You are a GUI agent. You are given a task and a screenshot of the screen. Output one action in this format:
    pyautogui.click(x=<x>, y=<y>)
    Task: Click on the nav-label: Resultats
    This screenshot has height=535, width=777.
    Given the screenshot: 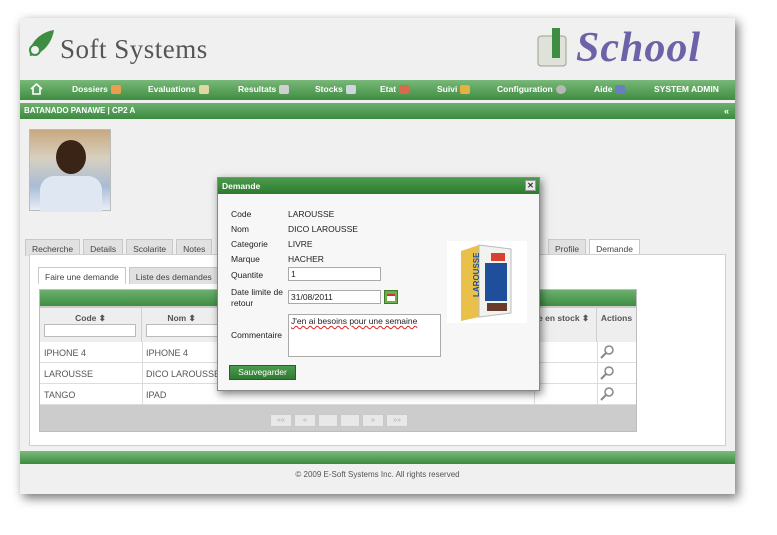 What is the action you would take?
    pyautogui.click(x=257, y=89)
    